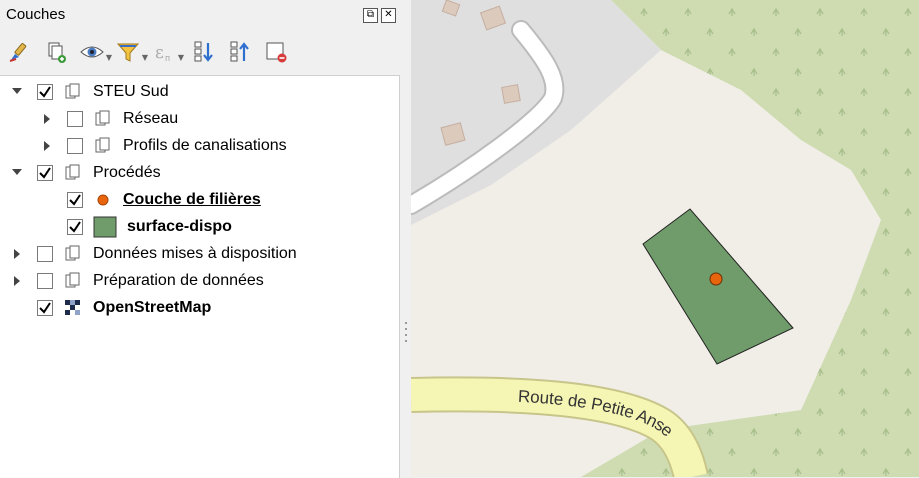  Describe the element at coordinates (56, 52) in the screenshot. I see `add-group-icon` at that location.